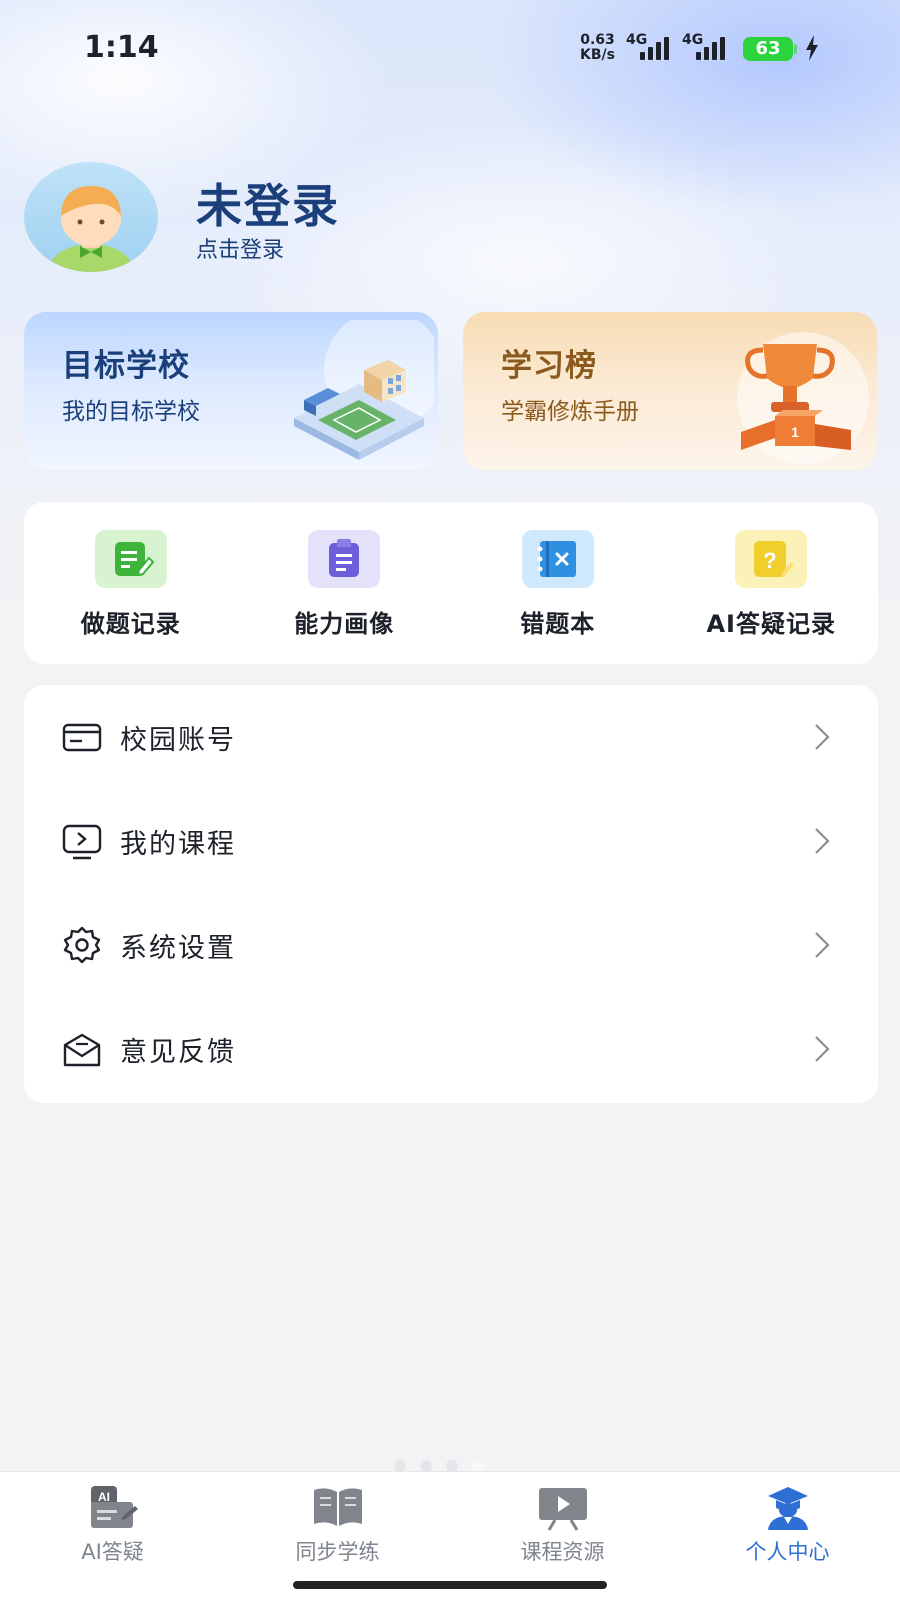  Describe the element at coordinates (364, 390) in the screenshot. I see `school-building-icon` at that location.